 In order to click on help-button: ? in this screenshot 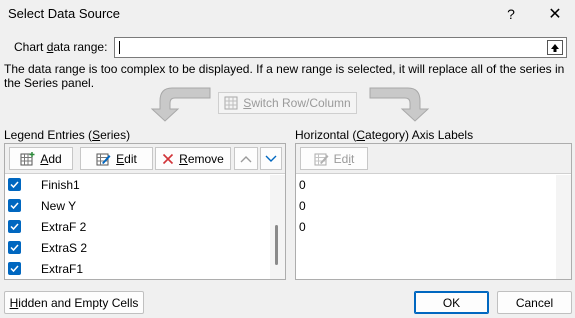, I will do `click(511, 14)`.